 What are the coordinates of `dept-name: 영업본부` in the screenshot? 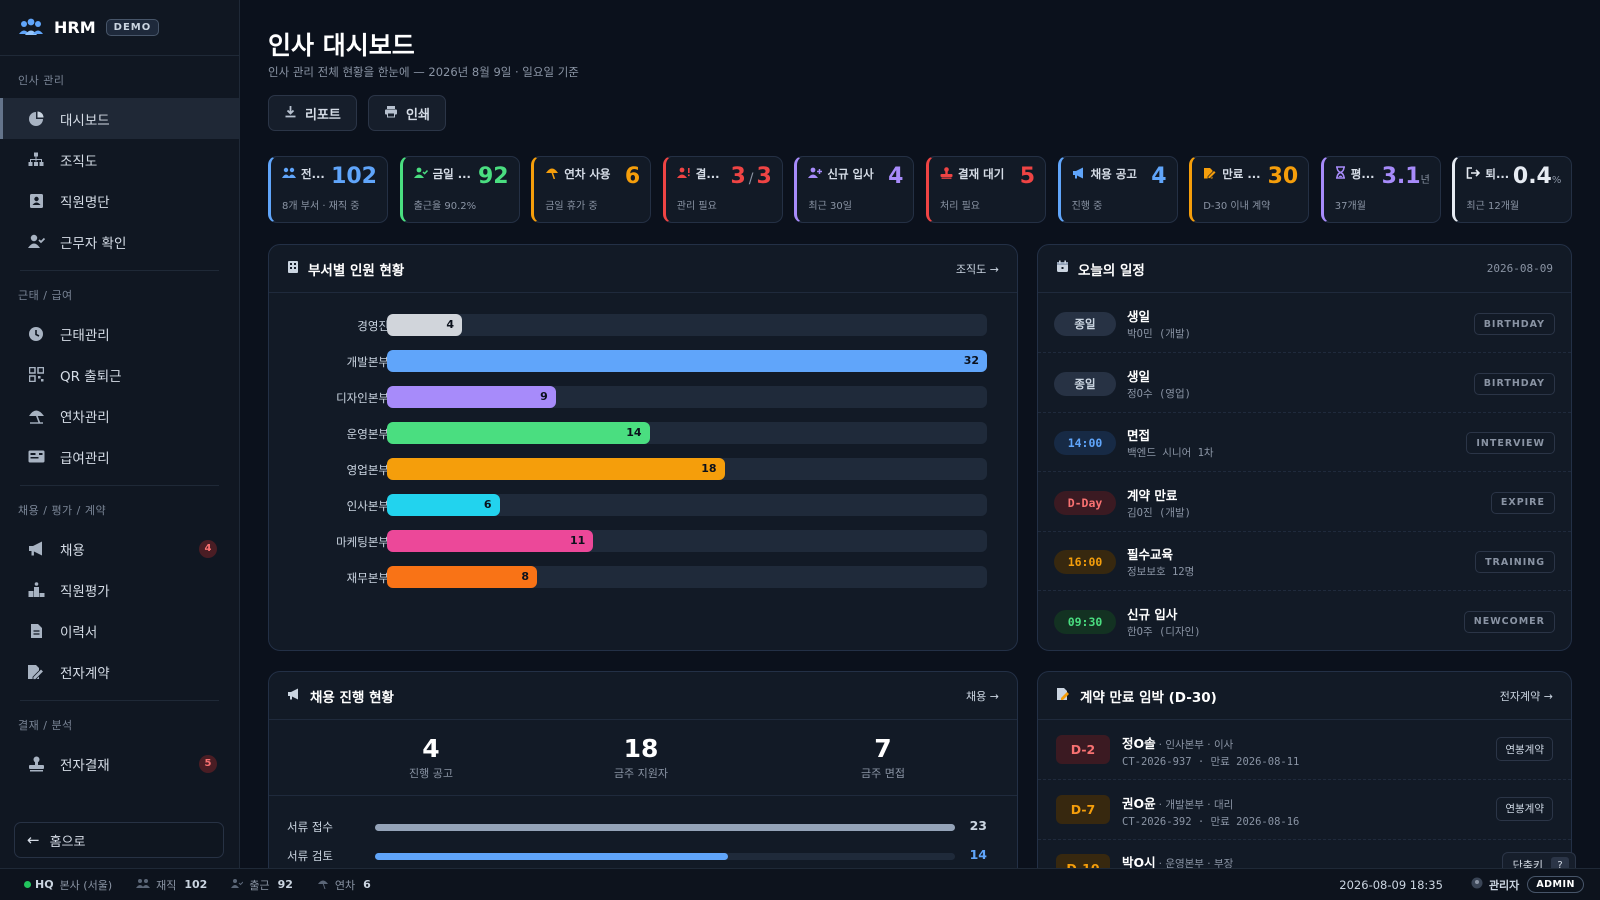 It's located at (367, 470).